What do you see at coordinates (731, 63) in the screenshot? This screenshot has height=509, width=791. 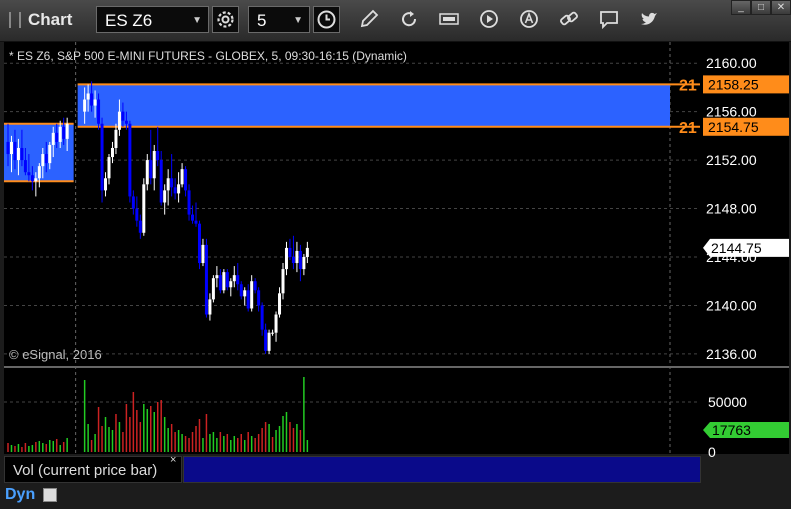 I see `price-tick-label: 2160.00` at bounding box center [731, 63].